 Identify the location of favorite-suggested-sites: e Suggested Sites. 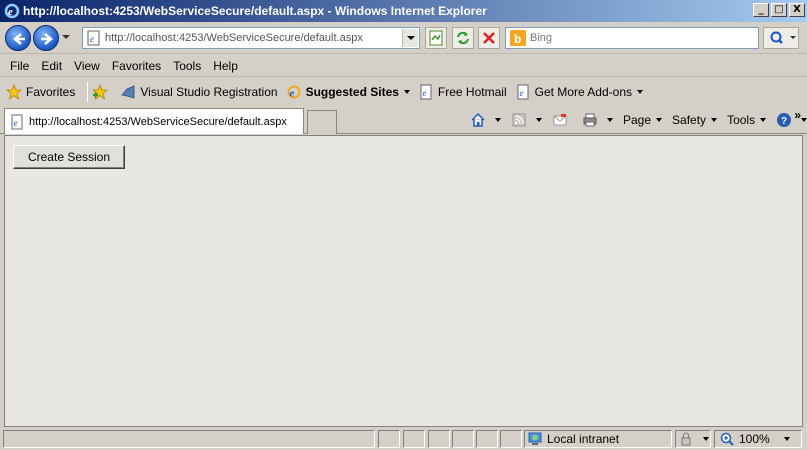
(348, 92).